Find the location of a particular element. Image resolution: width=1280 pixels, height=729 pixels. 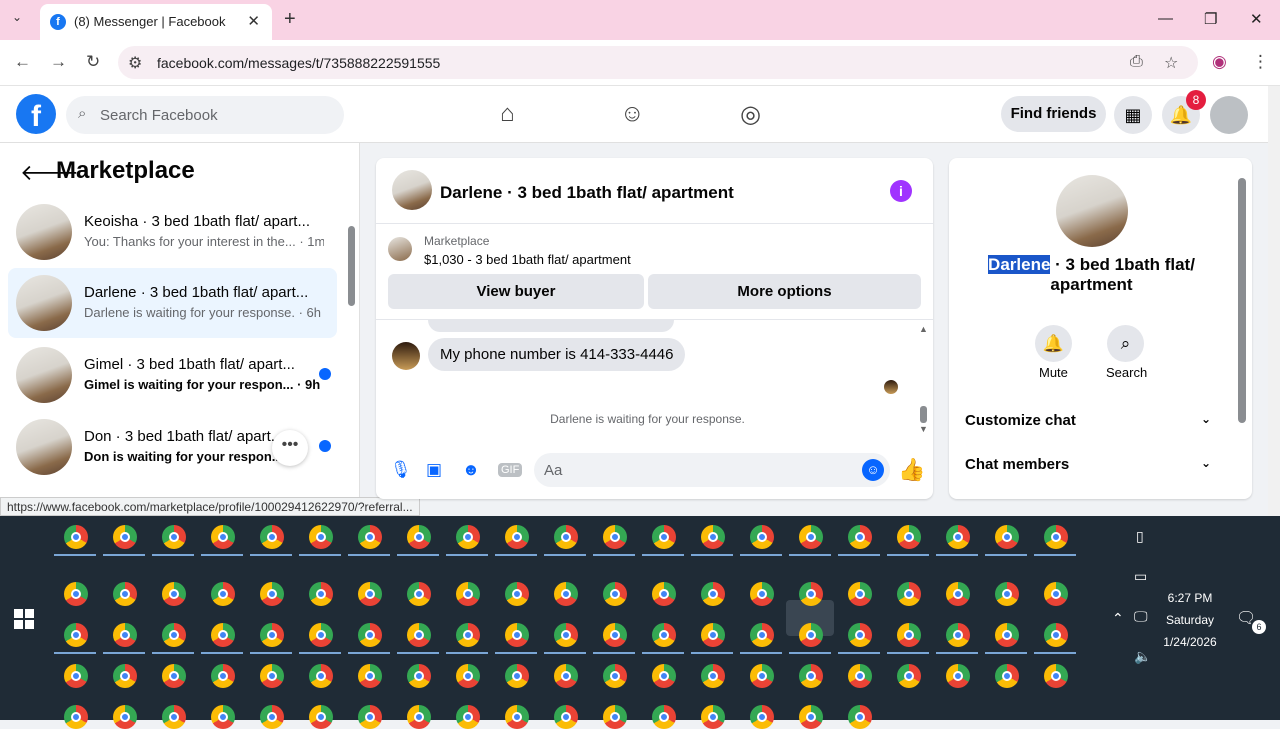

chat-avatar is located at coordinates (412, 190).